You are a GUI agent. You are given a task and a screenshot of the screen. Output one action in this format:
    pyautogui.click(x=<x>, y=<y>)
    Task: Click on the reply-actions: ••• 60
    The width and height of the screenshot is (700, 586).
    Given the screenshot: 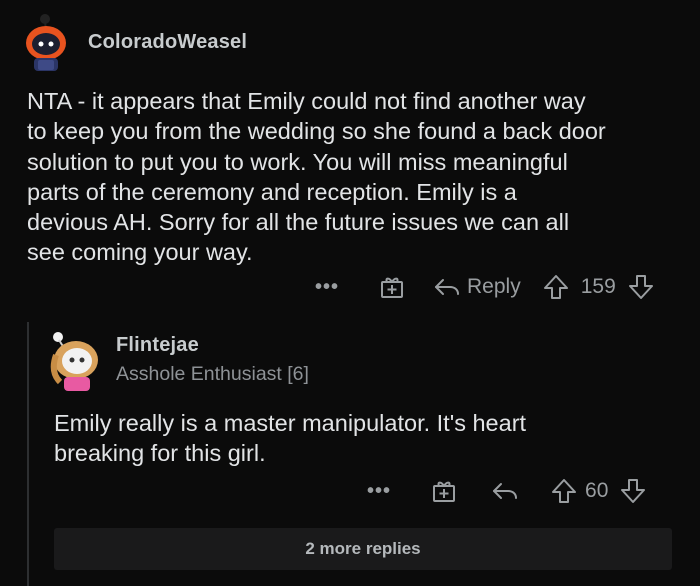 What is the action you would take?
    pyautogui.click(x=506, y=491)
    